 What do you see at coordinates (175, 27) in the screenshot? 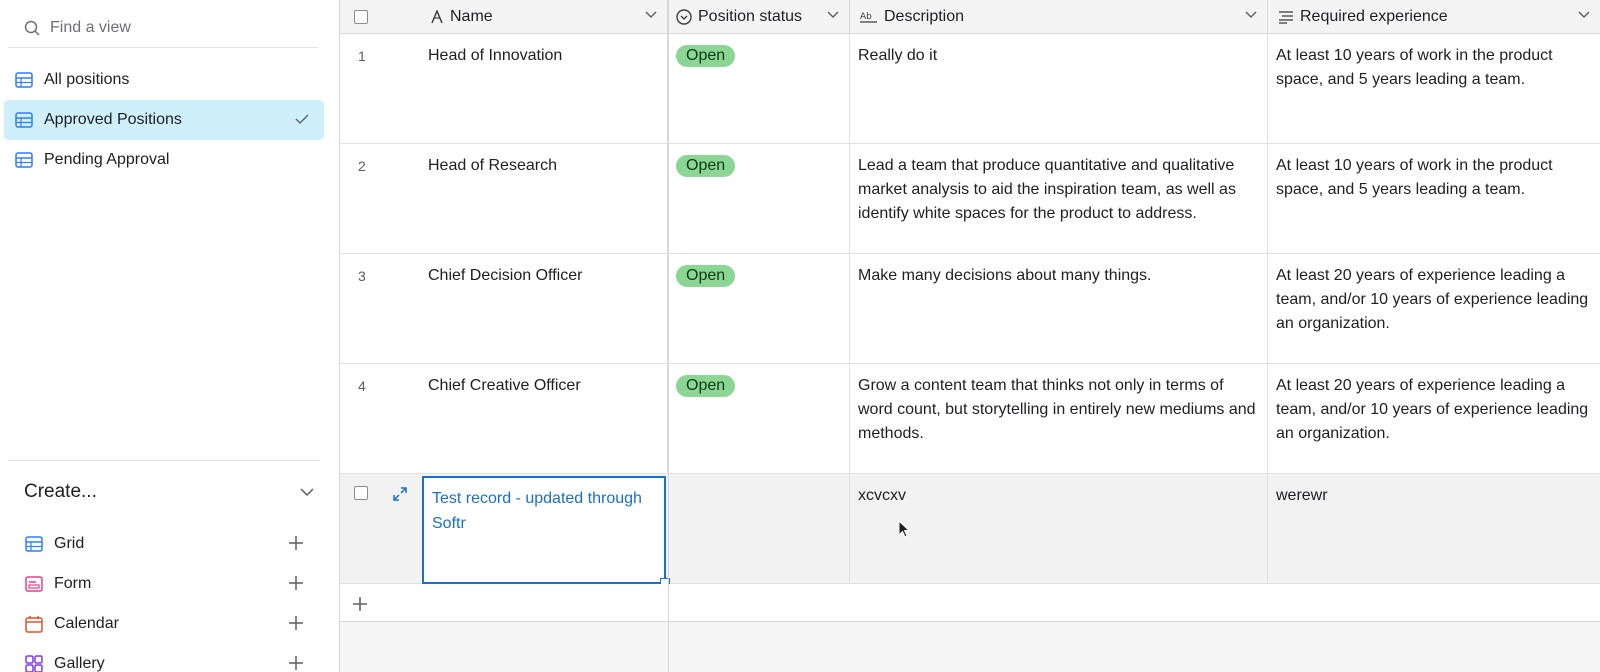
I see `view-search-input` at bounding box center [175, 27].